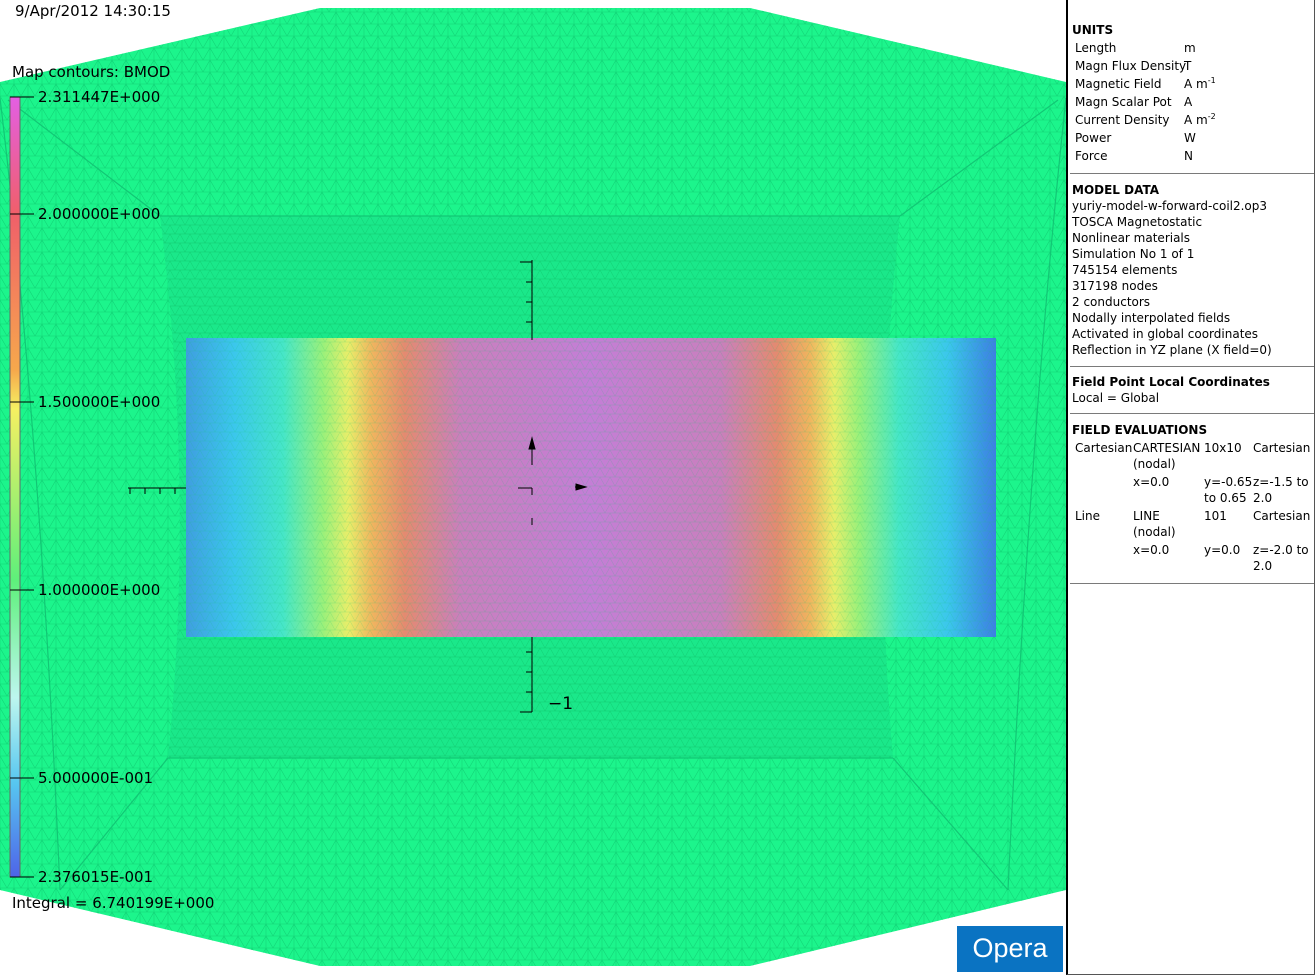  What do you see at coordinates (1137, 222) in the screenshot?
I see `model-data-line: TOSCA Magnetostatic` at bounding box center [1137, 222].